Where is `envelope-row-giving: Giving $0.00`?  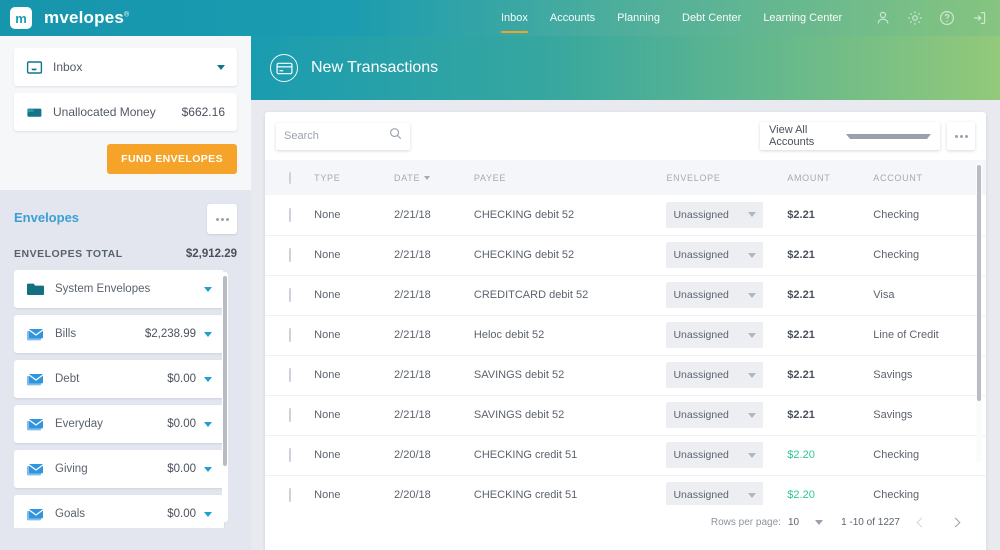
envelope-row-giving: Giving $0.00 is located at coordinates (119, 469).